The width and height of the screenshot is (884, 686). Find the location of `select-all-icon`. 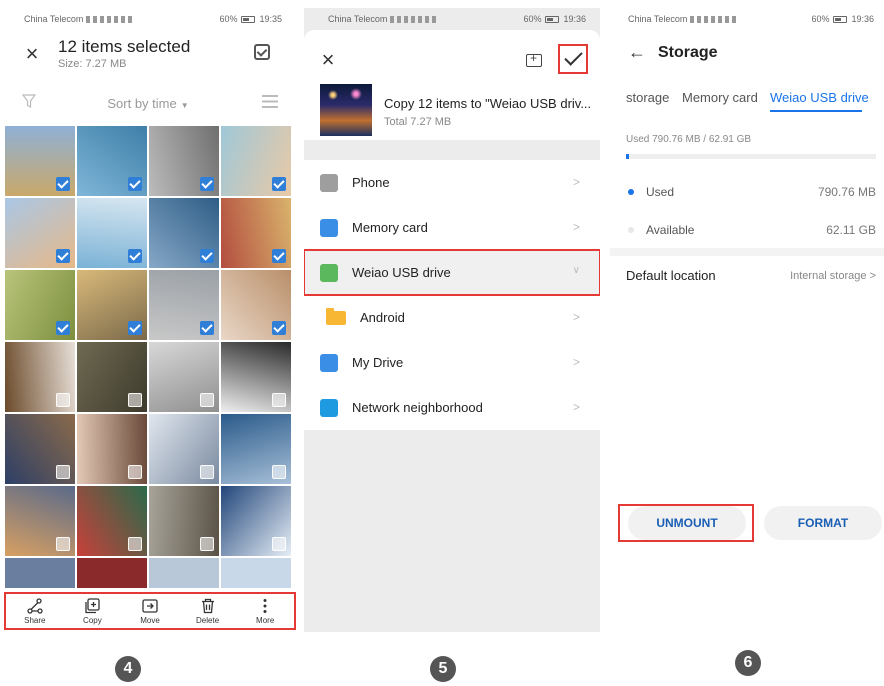

select-all-icon is located at coordinates (262, 52).